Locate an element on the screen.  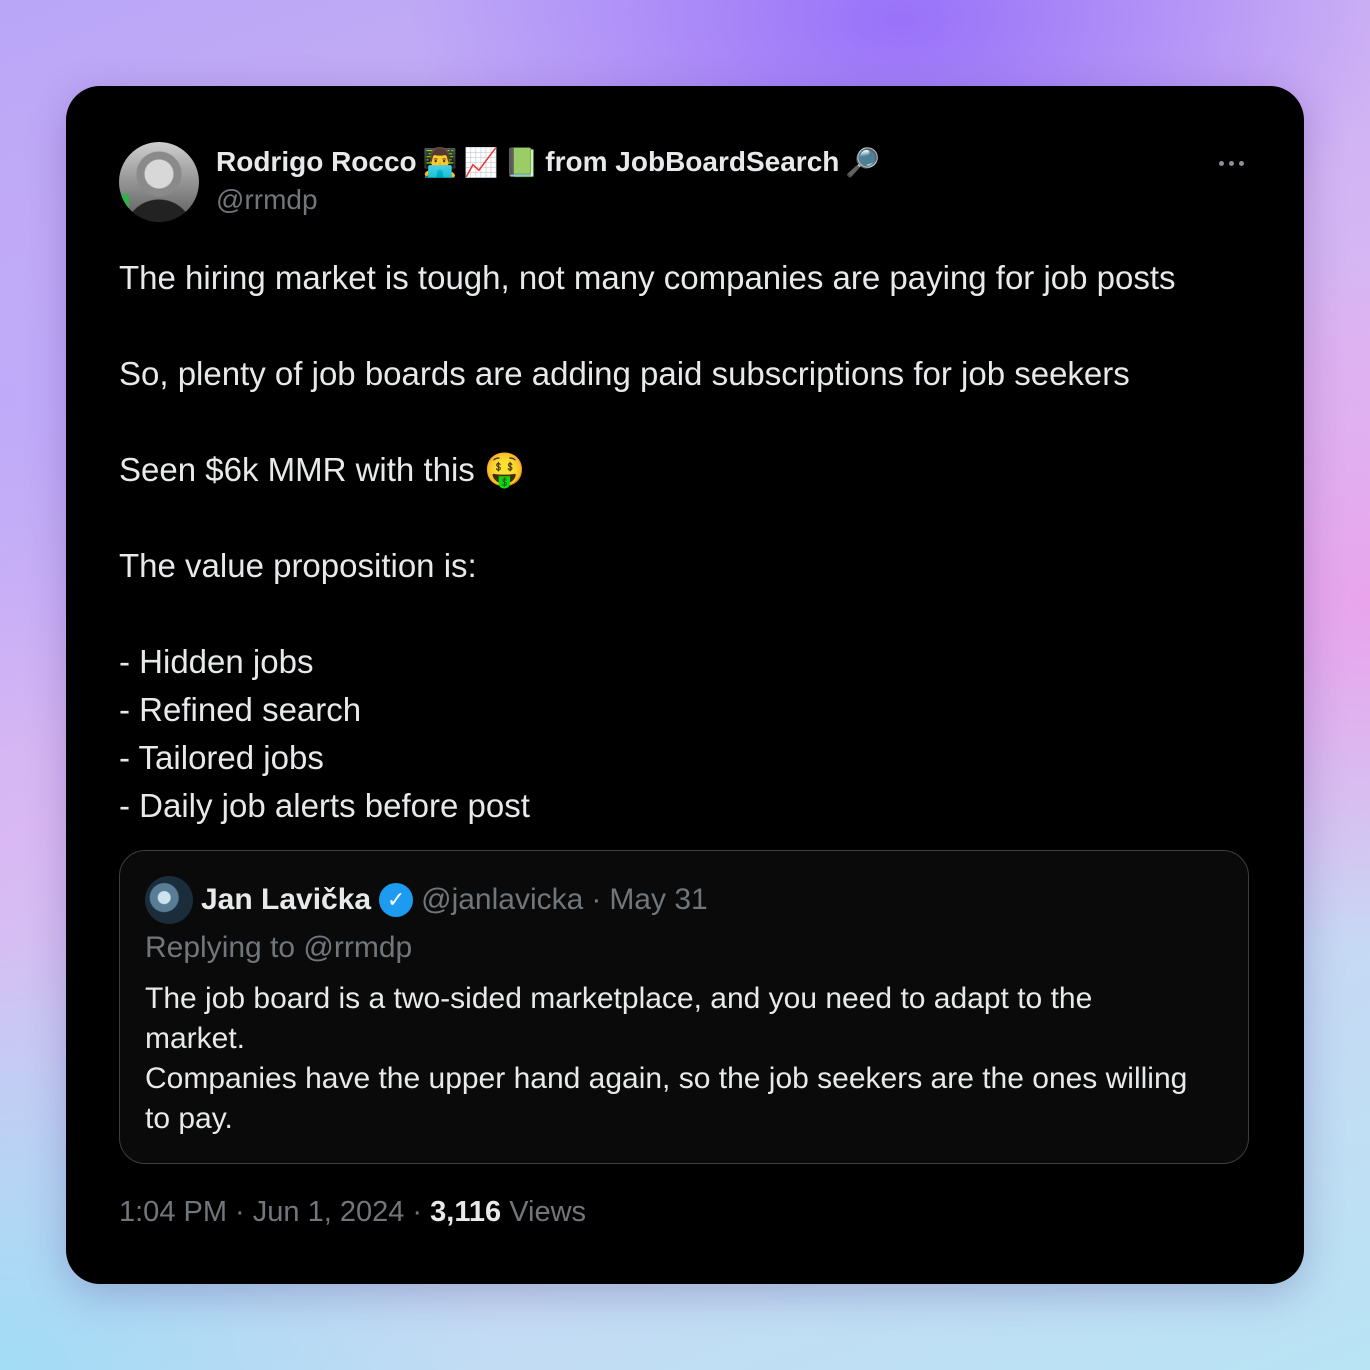
author-name: Rodrigo Rocco is located at coordinates (316, 162).